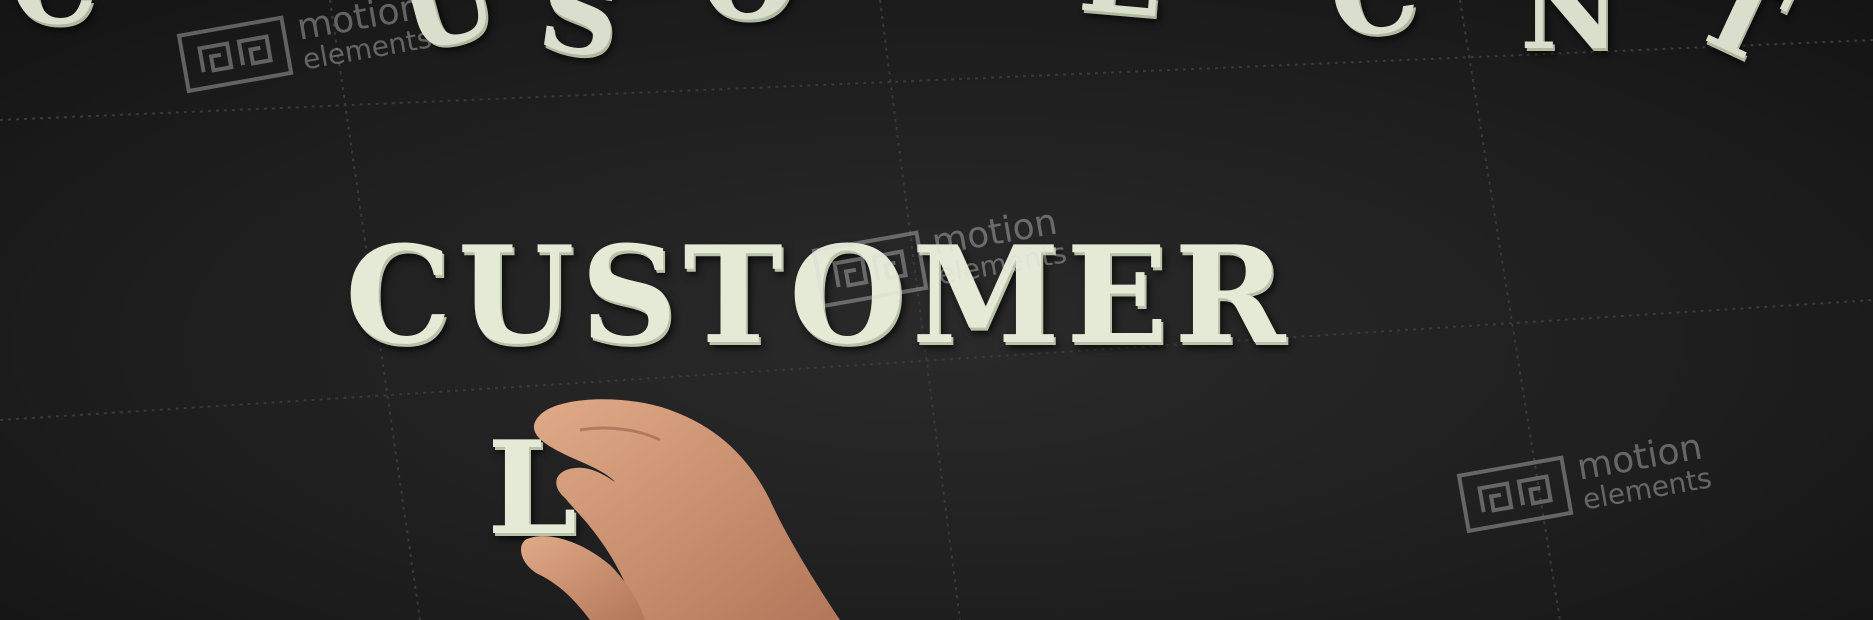  Describe the element at coordinates (748, 17) in the screenshot. I see `scattered-letter: O` at that location.